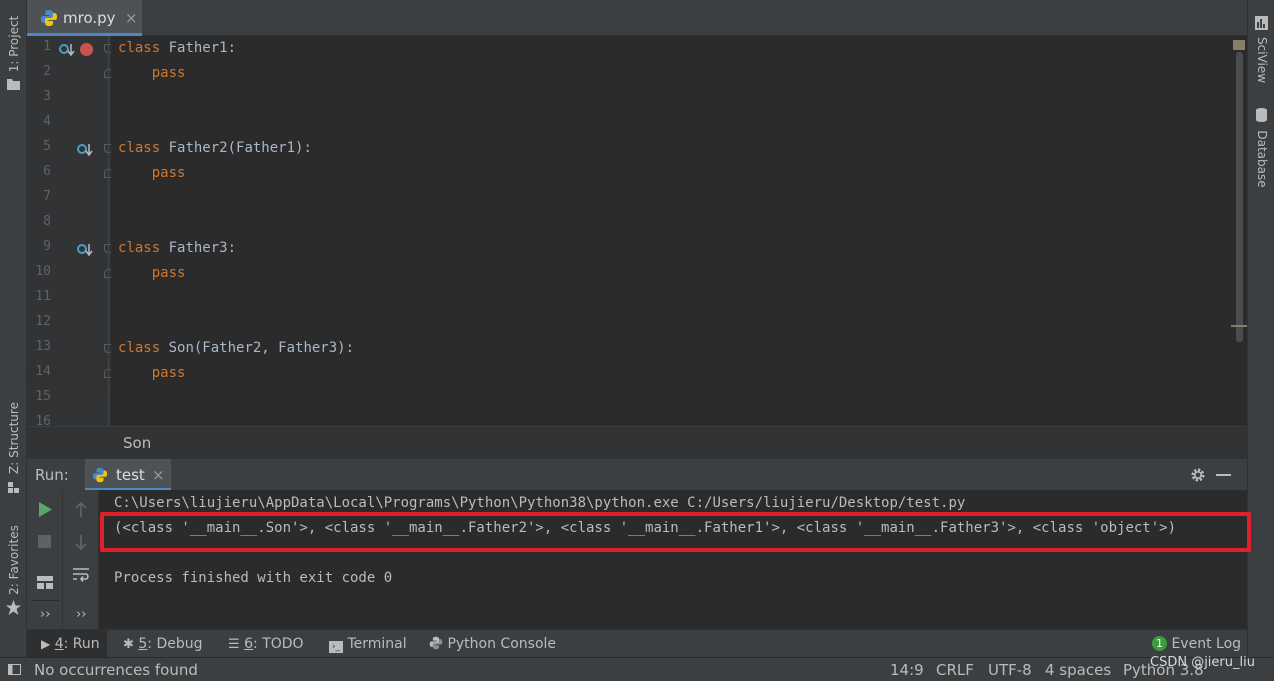  I want to click on line-number: 7, so click(47, 196).